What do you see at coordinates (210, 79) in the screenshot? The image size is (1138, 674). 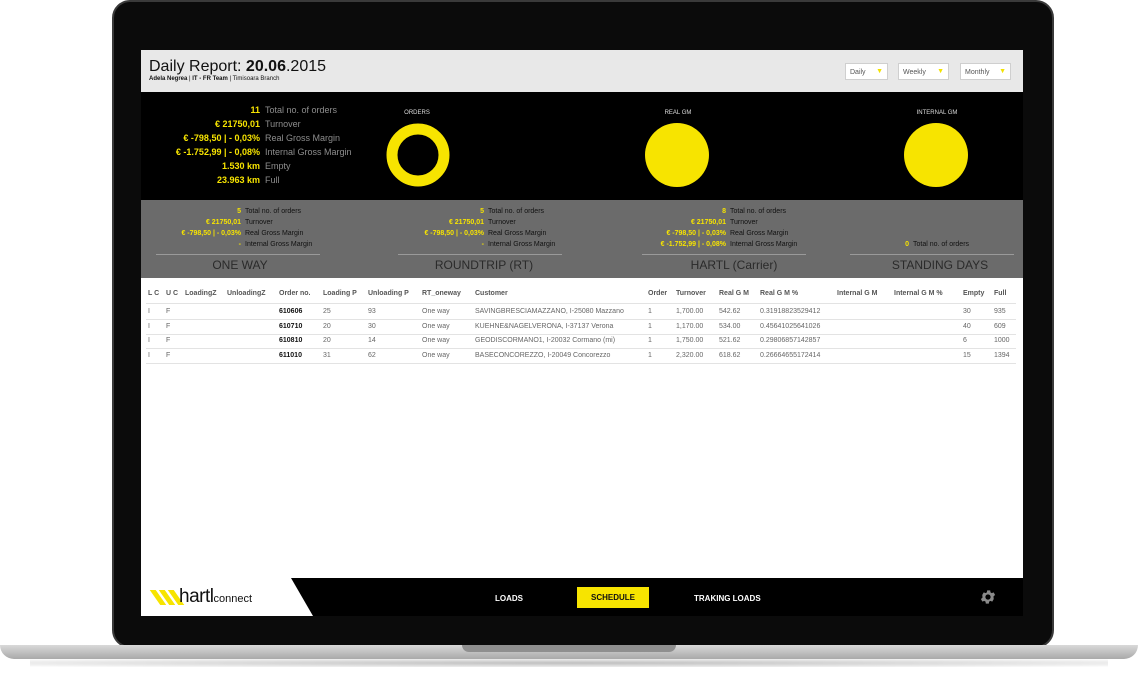 I see `team-name: IT - FR Team` at bounding box center [210, 79].